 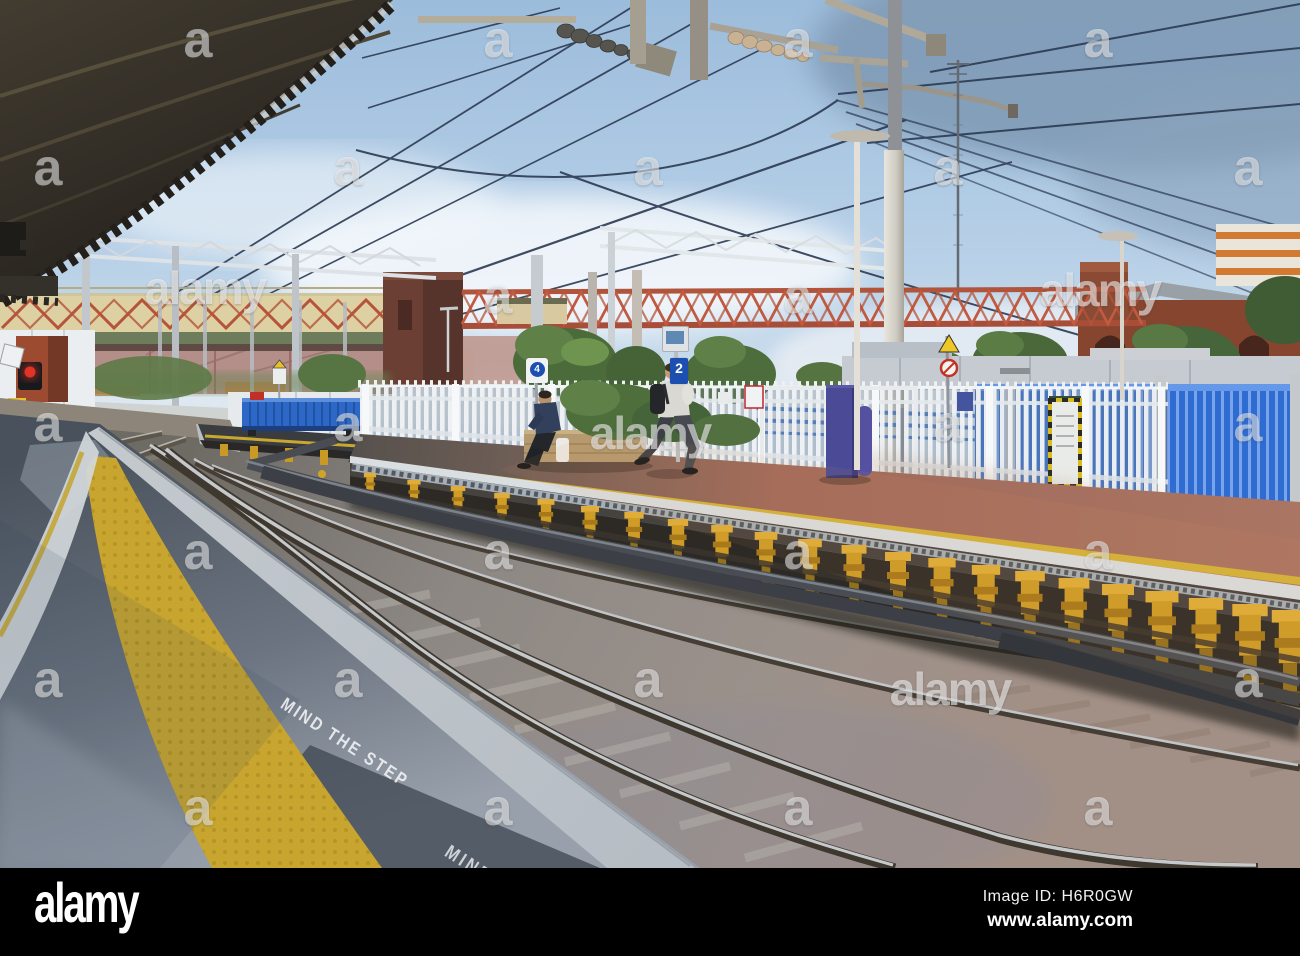 What do you see at coordinates (423, 330) in the screenshot?
I see `bridge-brick-tower` at bounding box center [423, 330].